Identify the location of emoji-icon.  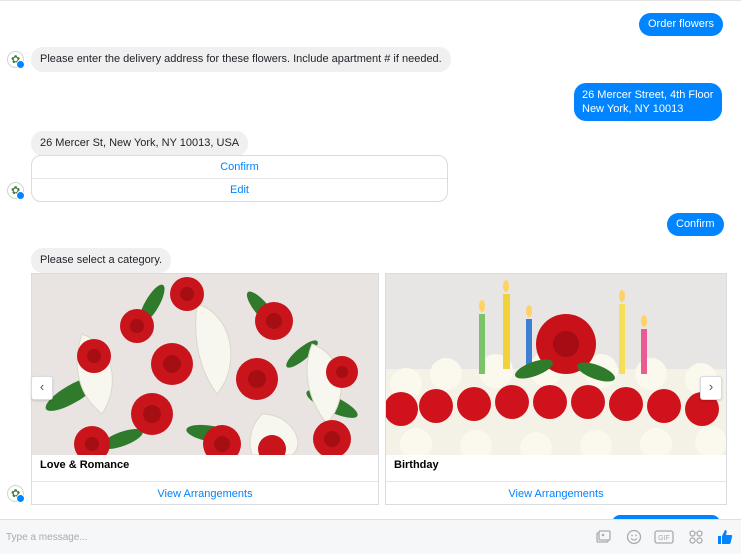
(634, 537).